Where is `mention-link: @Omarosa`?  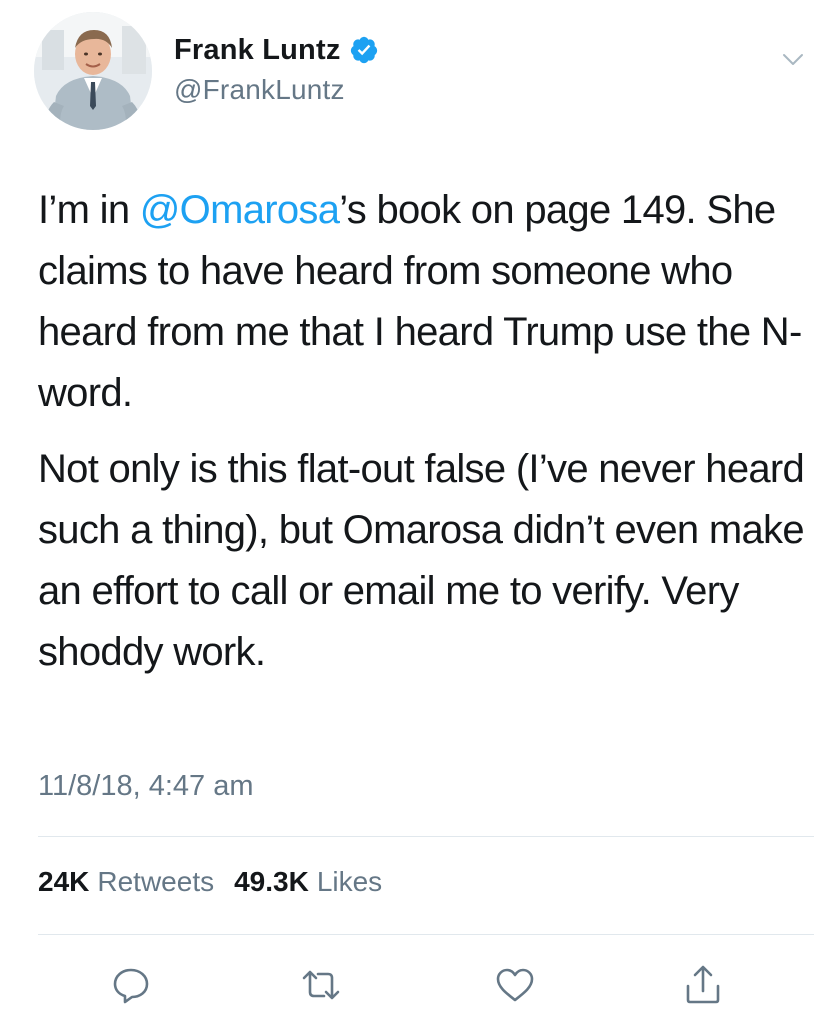 mention-link: @Omarosa is located at coordinates (240, 210).